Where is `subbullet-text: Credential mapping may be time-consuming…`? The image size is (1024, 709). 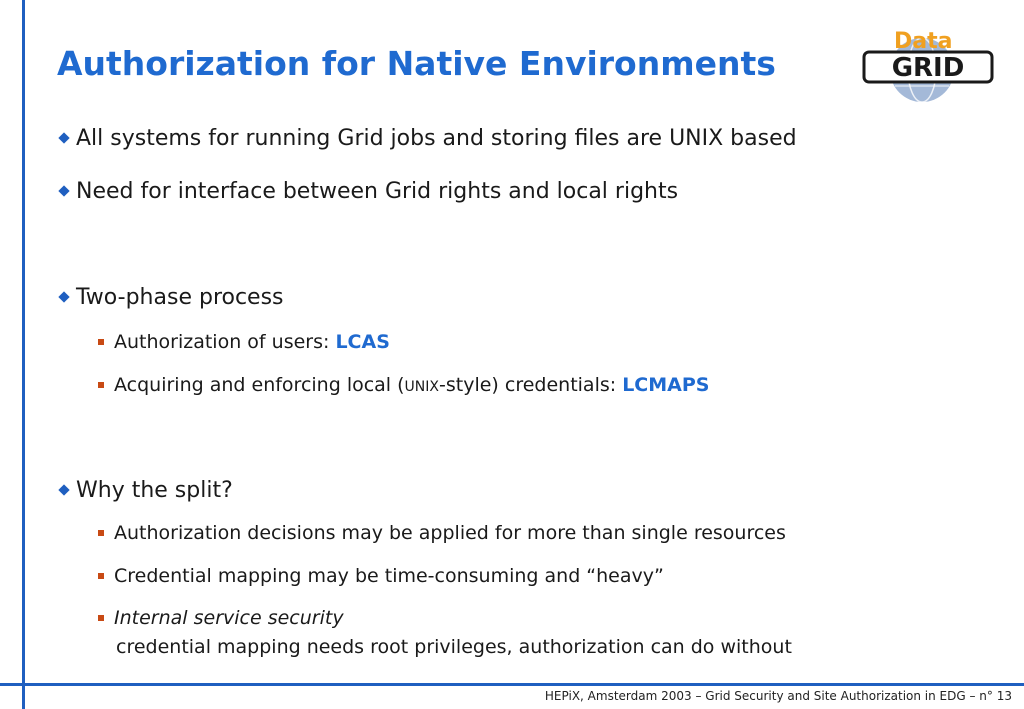
subbullet-text: Credential mapping may be time-consuming… is located at coordinates (389, 576).